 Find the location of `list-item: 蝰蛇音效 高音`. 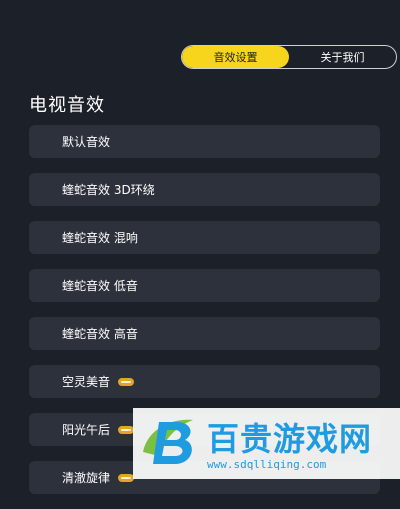

list-item: 蝰蛇音效 高音 is located at coordinates (204, 333).